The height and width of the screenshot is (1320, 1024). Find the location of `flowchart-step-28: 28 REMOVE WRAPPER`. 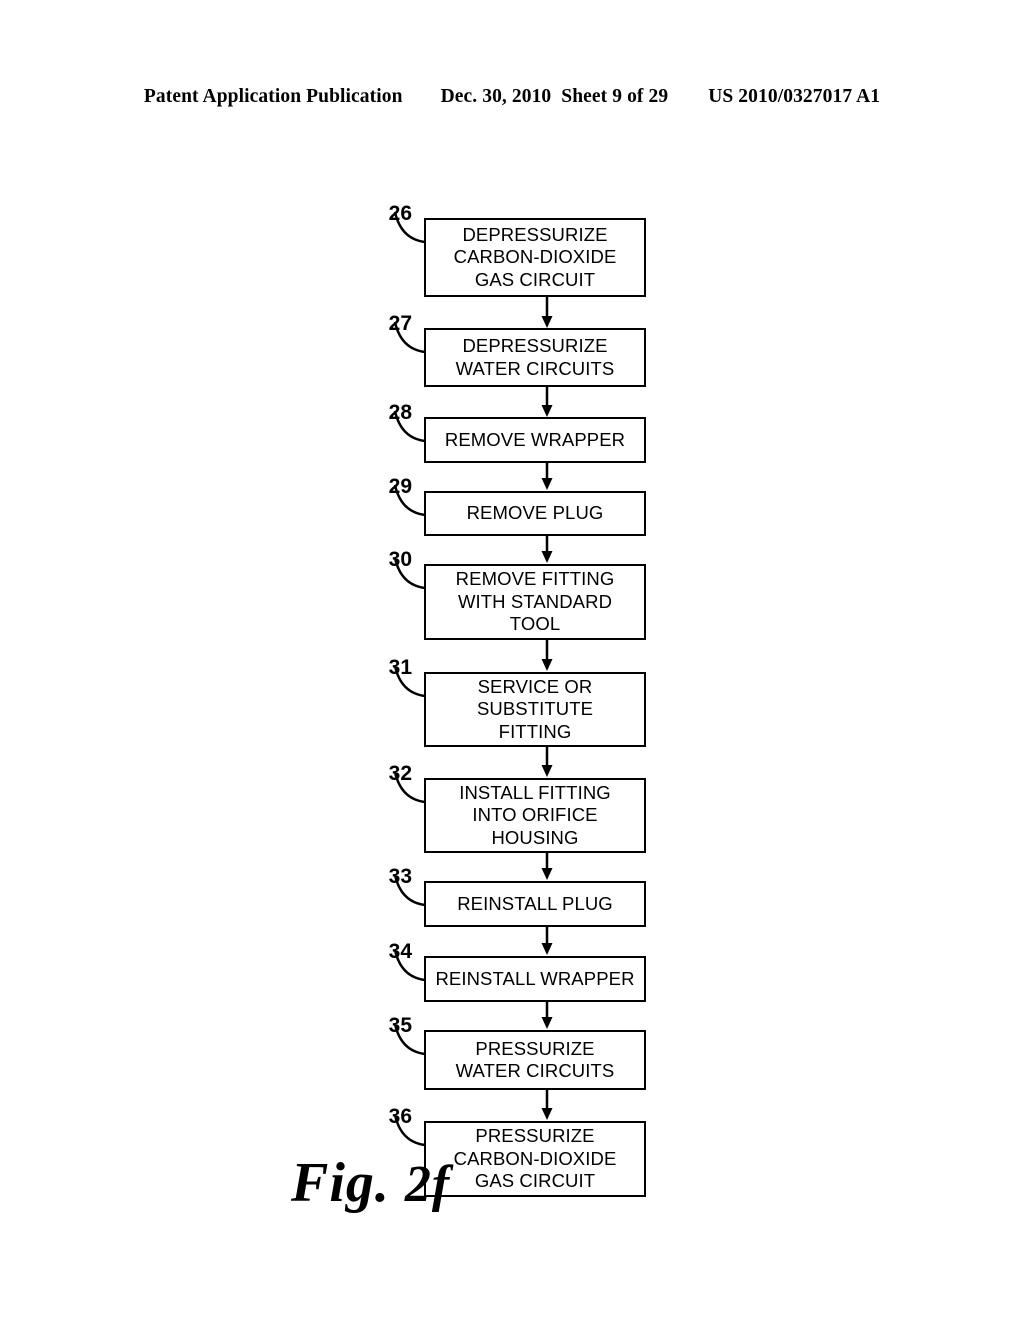

flowchart-step-28: 28 REMOVE WRAPPER is located at coordinates (517, 432).